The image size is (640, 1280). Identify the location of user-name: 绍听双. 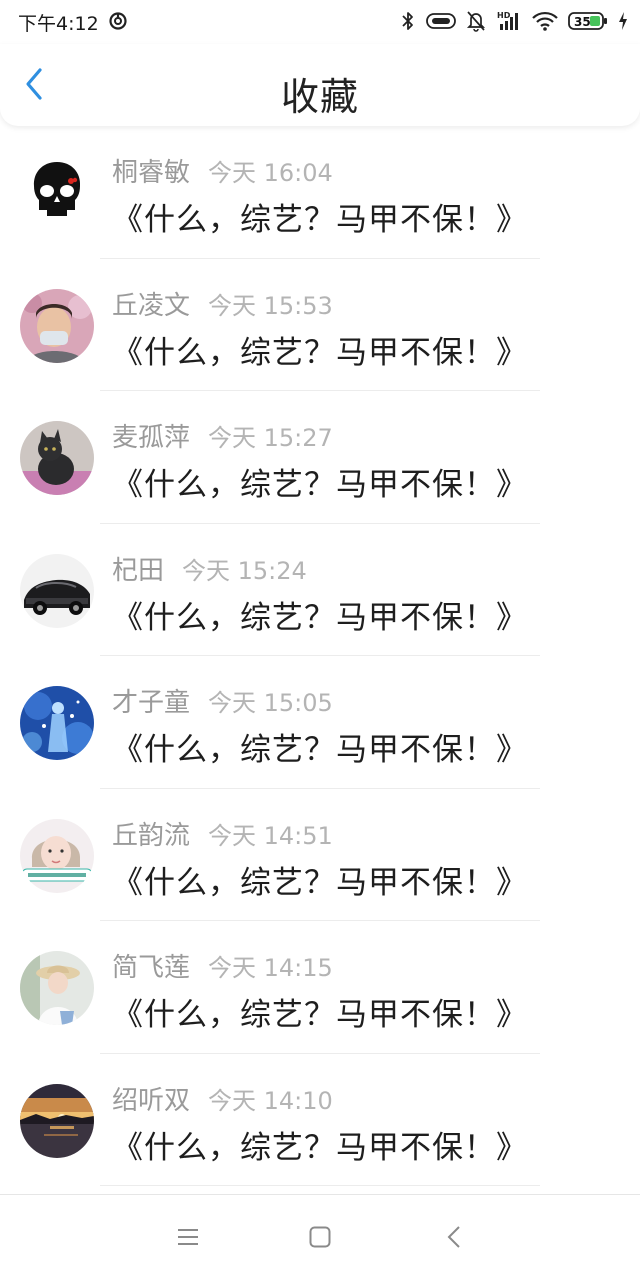
(151, 1100).